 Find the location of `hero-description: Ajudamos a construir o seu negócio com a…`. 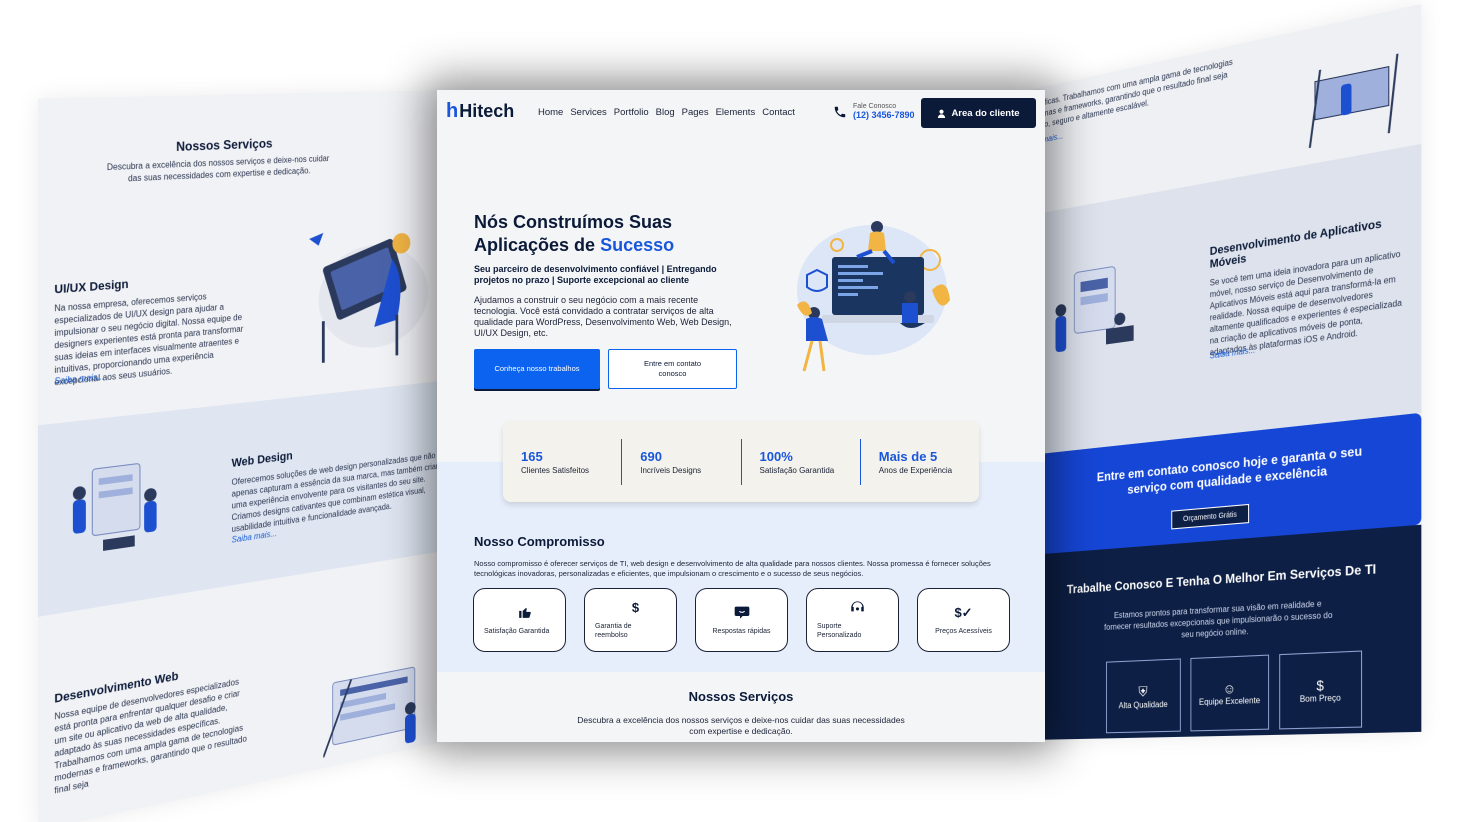

hero-description: Ajudamos a construir o seu negócio com a… is located at coordinates (603, 316).